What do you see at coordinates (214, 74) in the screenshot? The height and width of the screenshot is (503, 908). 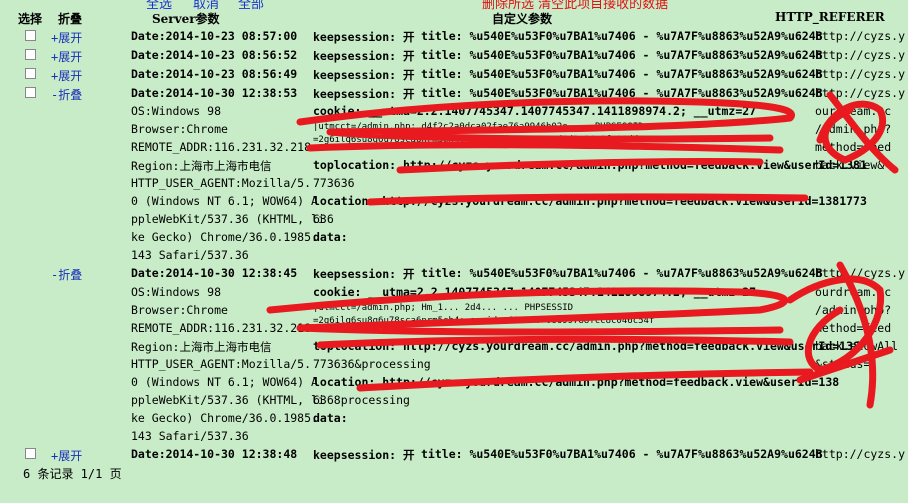 I see `row-date: Date:2014-10-23 08:56:49` at bounding box center [214, 74].